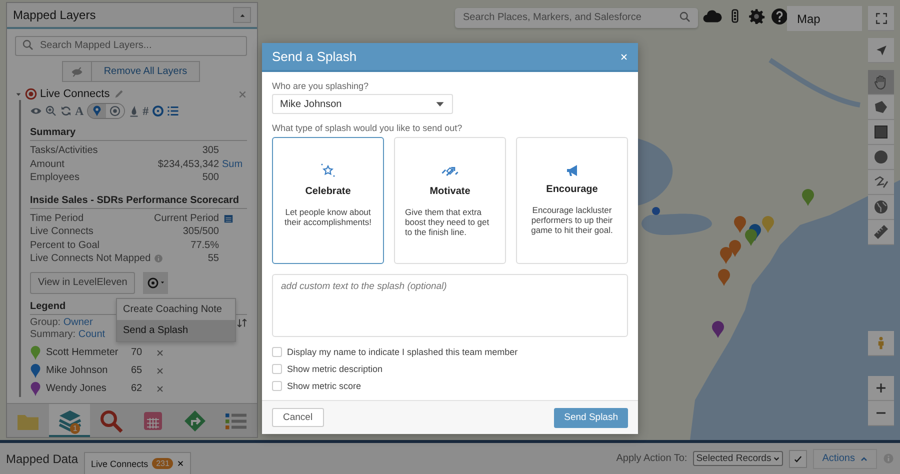 Image resolution: width=900 pixels, height=474 pixels. Describe the element at coordinates (328, 200) in the screenshot. I see `splash-type-card: Celebrate Let people know about their accomplishments!` at that location.